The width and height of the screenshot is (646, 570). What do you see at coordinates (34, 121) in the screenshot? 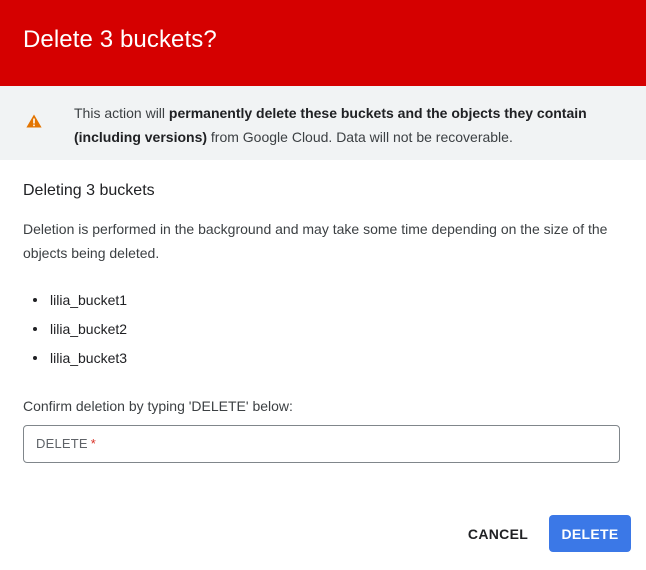
I see `warning-icon` at bounding box center [34, 121].